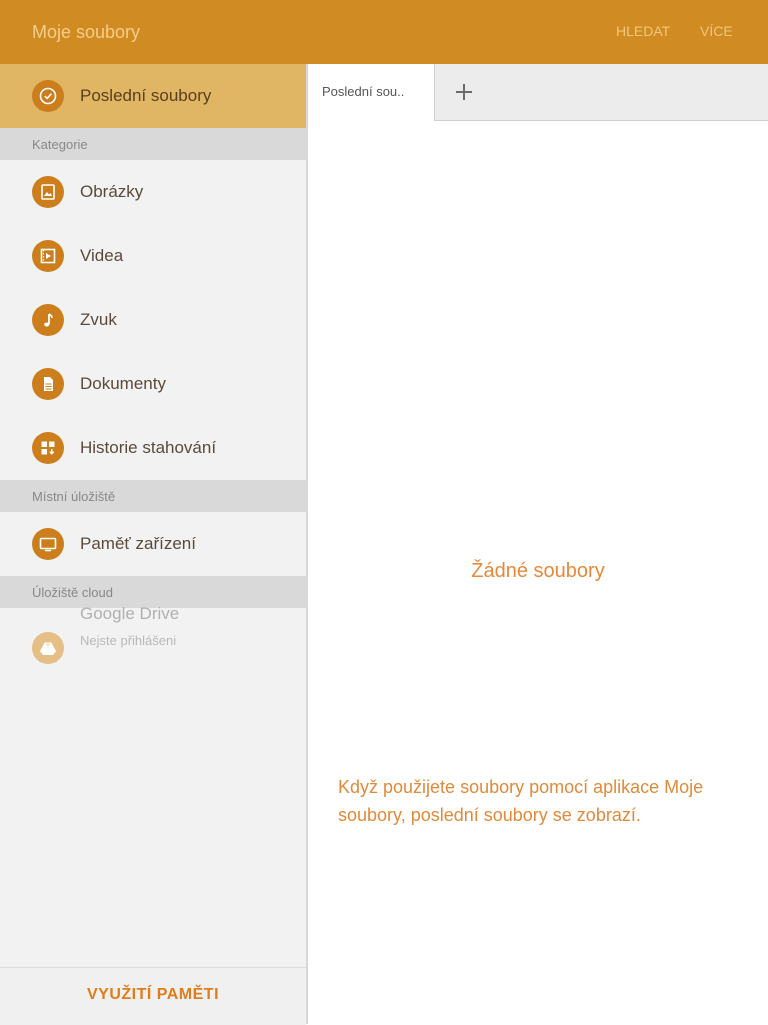 The height and width of the screenshot is (1025, 768). I want to click on storage-usage-button: VYUŽITÍ PAMĚTI, so click(153, 995).